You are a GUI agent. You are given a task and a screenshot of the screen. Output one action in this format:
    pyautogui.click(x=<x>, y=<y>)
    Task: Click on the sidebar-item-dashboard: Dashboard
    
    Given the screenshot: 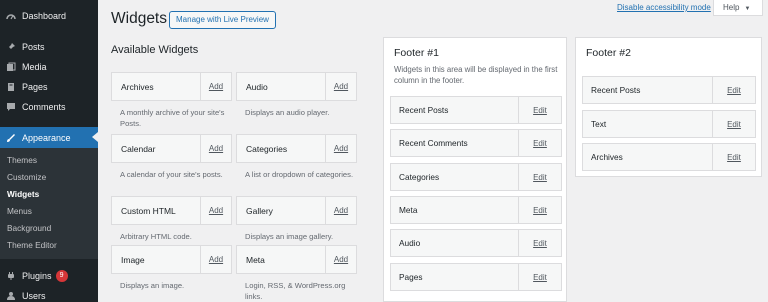 What is the action you would take?
    pyautogui.click(x=49, y=16)
    